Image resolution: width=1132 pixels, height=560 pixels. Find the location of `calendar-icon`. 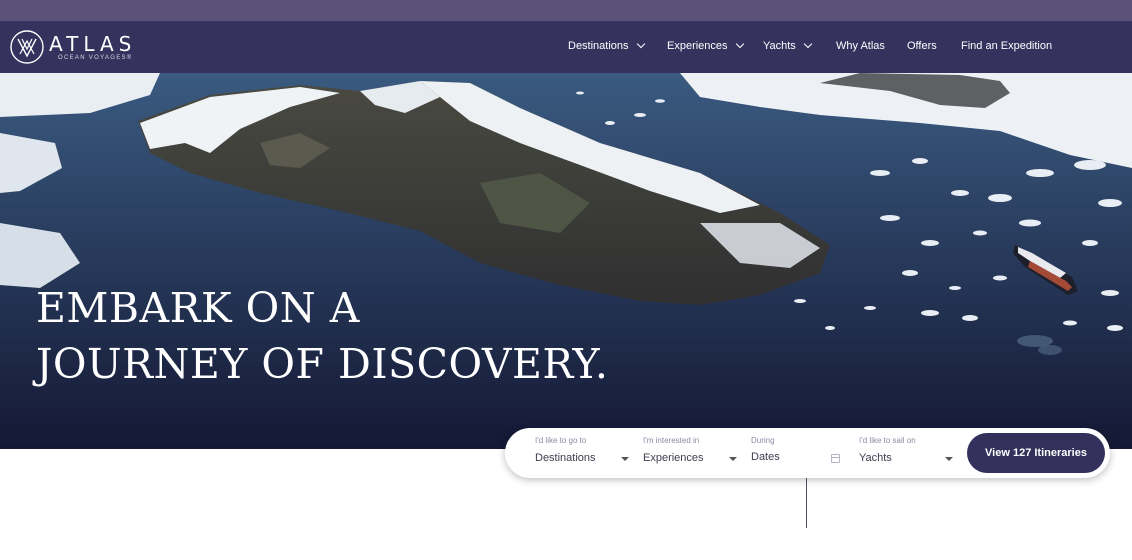

calendar-icon is located at coordinates (835, 458).